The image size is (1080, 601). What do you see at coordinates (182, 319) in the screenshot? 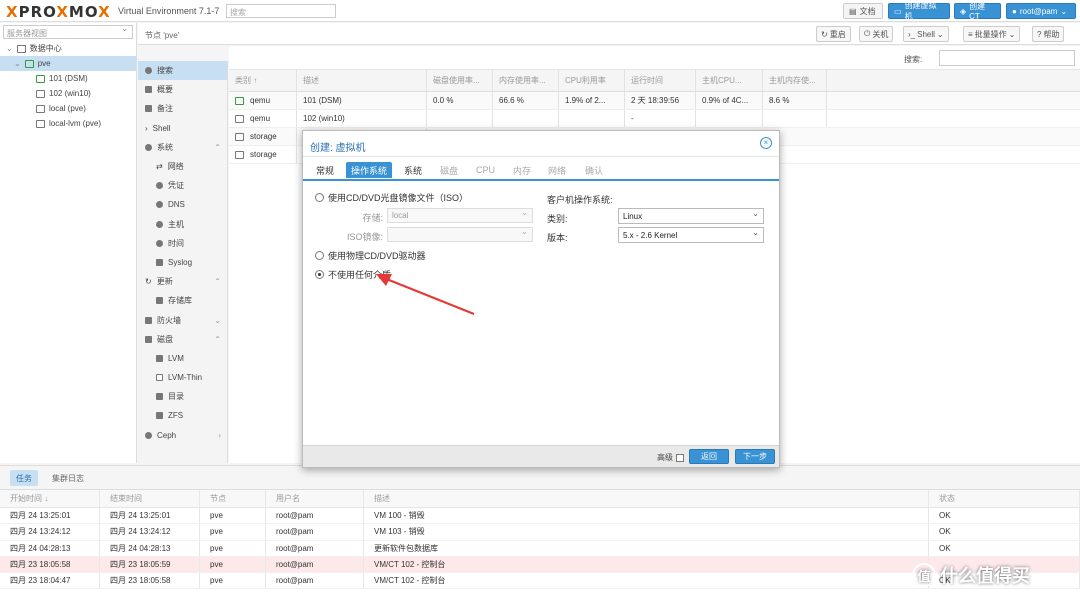
I see `menu-firewall: 防火墙 ⌄` at bounding box center [182, 319].